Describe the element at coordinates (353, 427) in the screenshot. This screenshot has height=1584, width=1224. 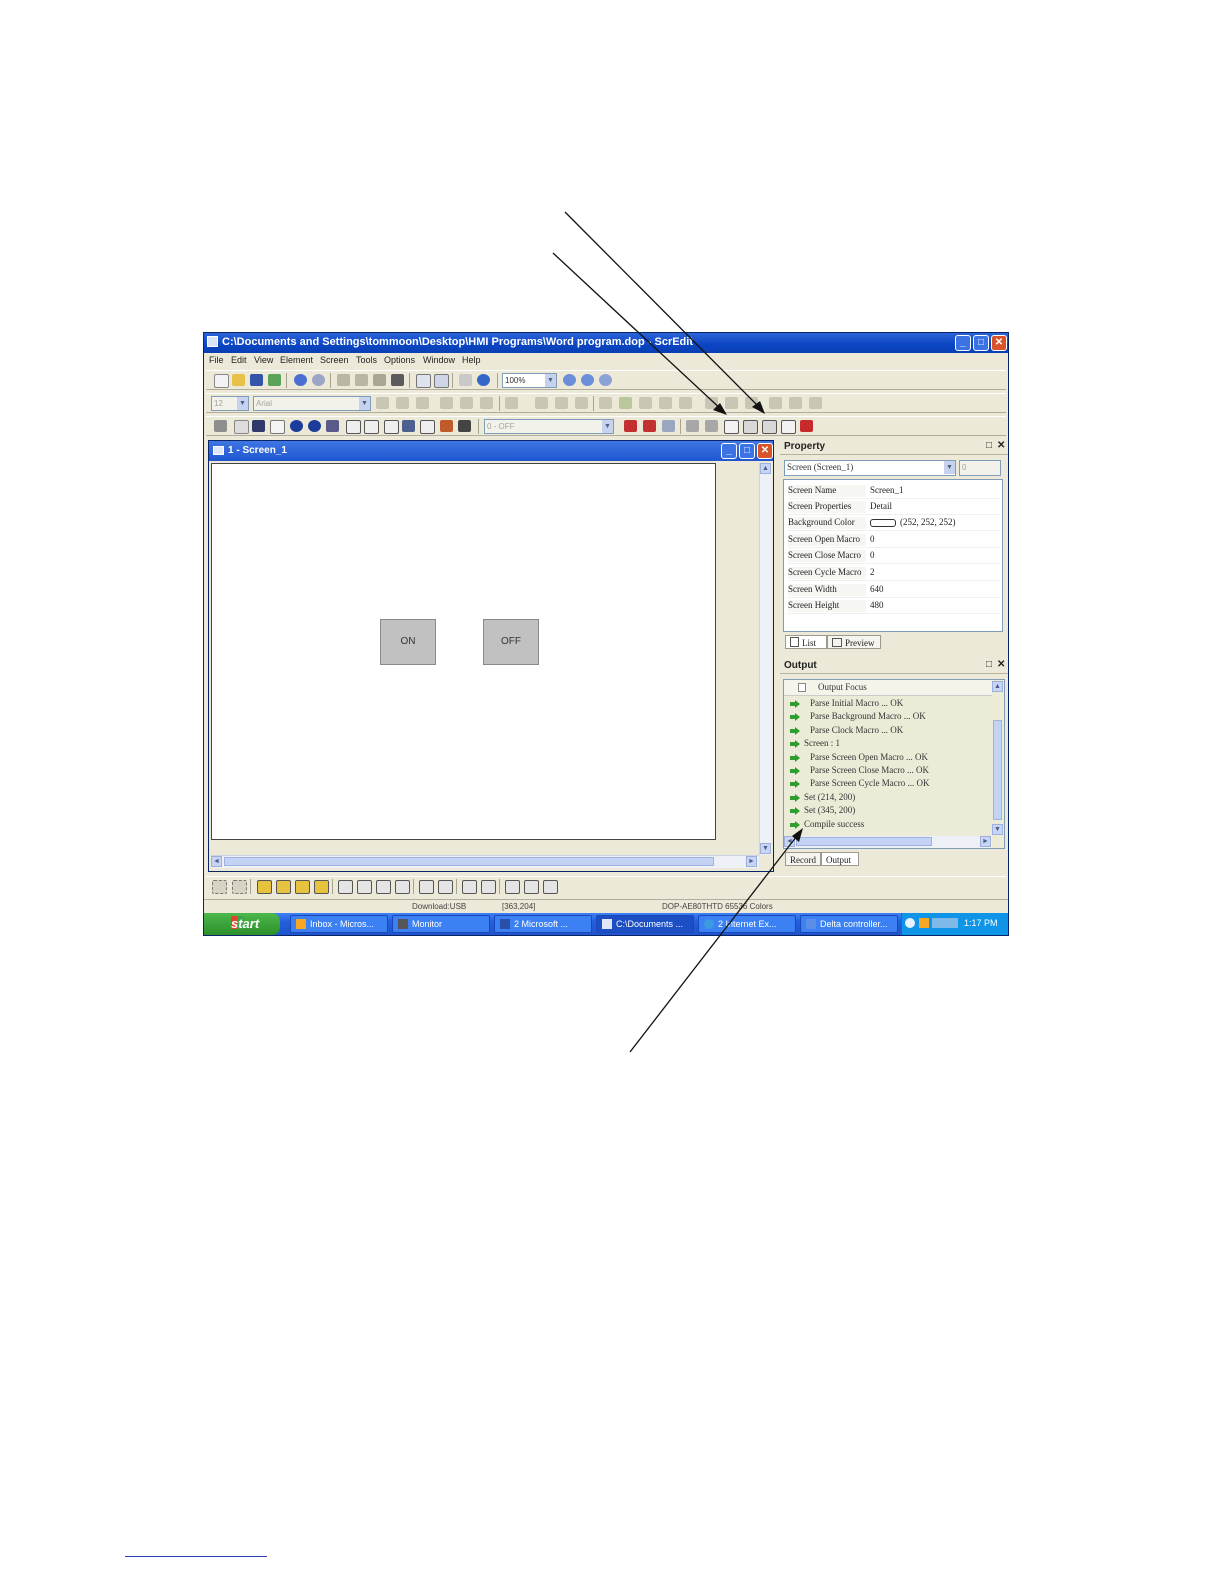
I see `input-element-icon` at that location.